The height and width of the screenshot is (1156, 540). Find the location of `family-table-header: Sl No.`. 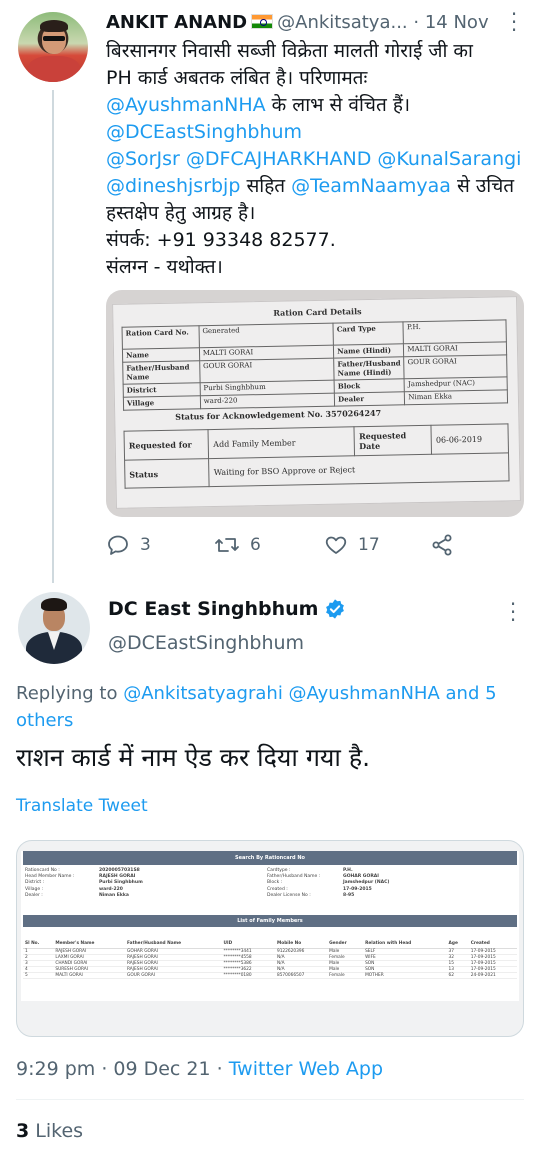

family-table-header: Sl No. is located at coordinates (38, 944).